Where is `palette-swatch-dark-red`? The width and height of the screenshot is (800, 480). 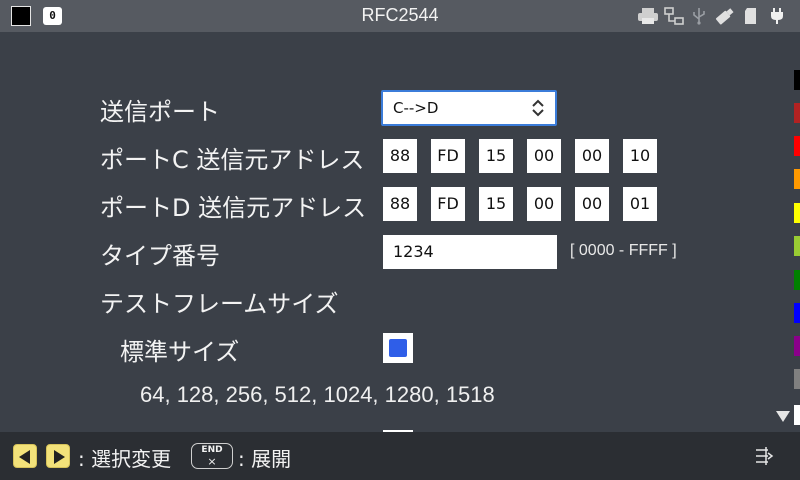 palette-swatch-dark-red is located at coordinates (797, 113).